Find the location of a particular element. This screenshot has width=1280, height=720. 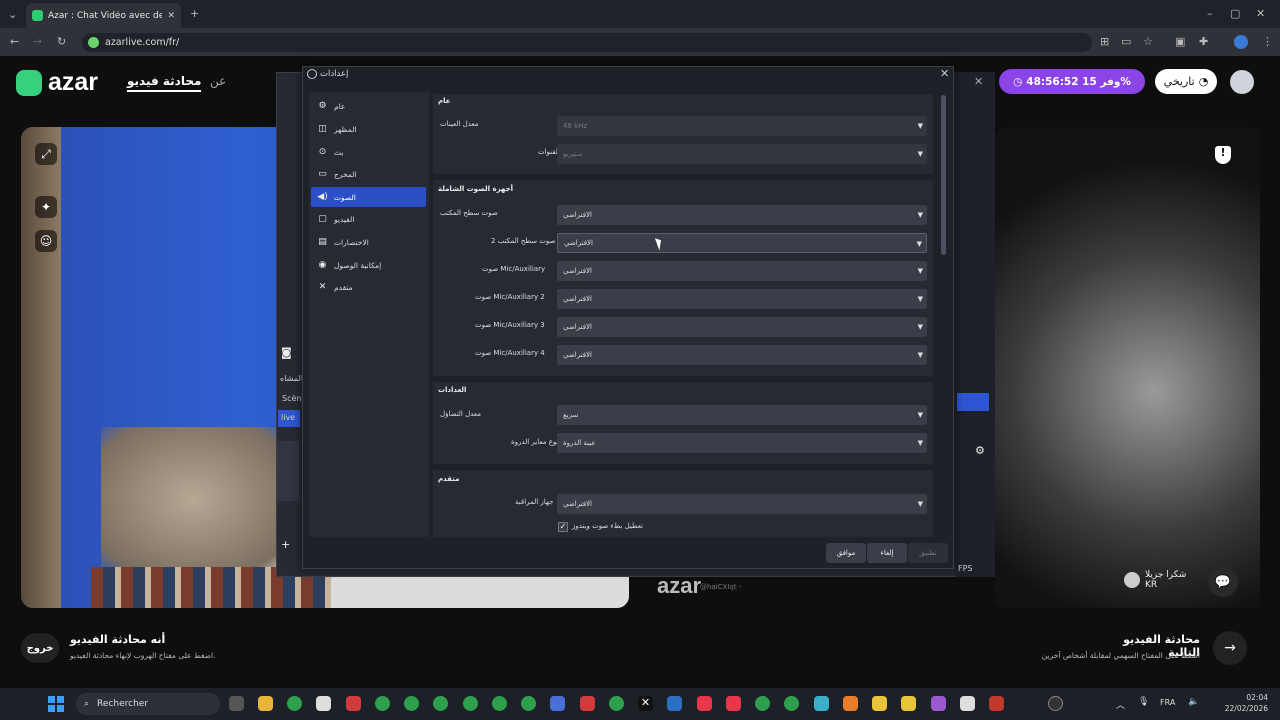

chrome-profile-9-icon is located at coordinates (791, 703).